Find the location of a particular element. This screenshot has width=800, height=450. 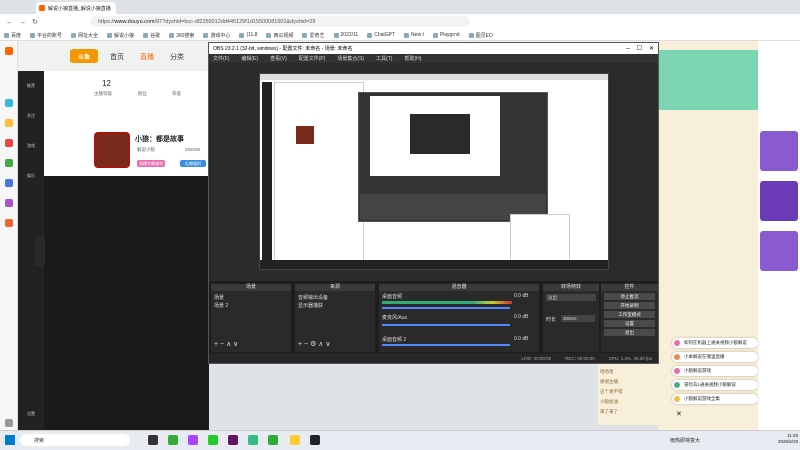

bookmark-item: 平台的账号 is located at coordinates (46, 35).